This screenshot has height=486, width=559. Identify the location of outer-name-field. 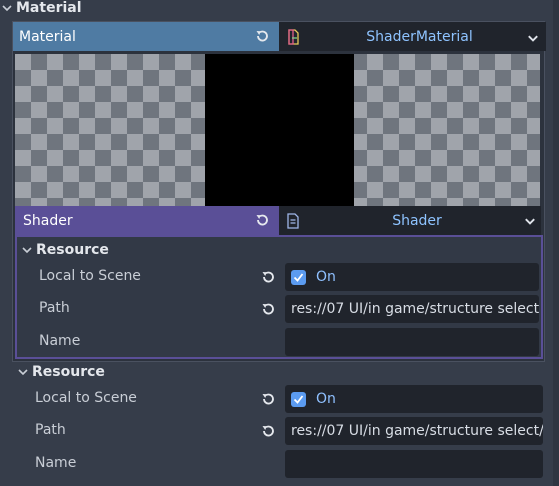
(414, 464).